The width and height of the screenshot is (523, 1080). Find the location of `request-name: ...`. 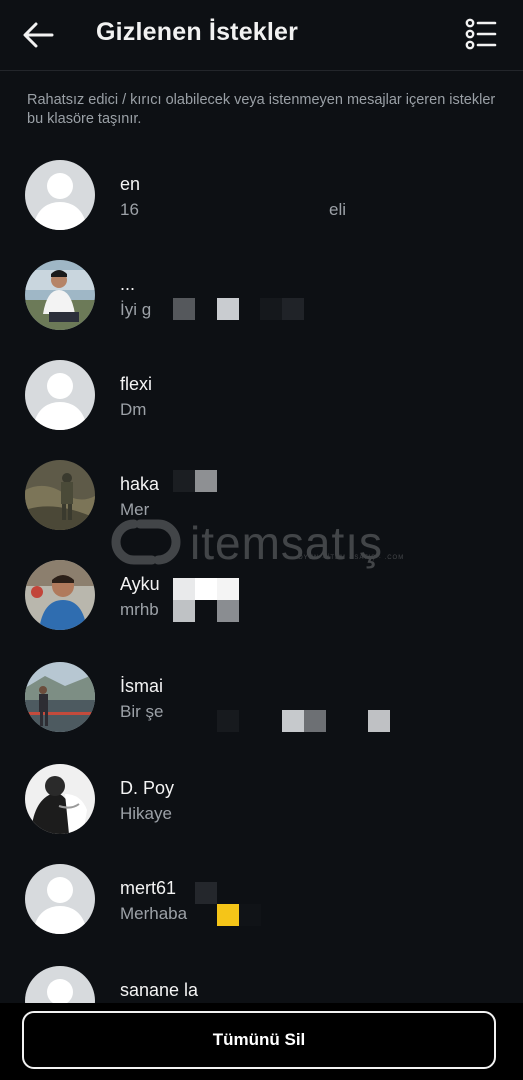

request-name: ... is located at coordinates (128, 284).